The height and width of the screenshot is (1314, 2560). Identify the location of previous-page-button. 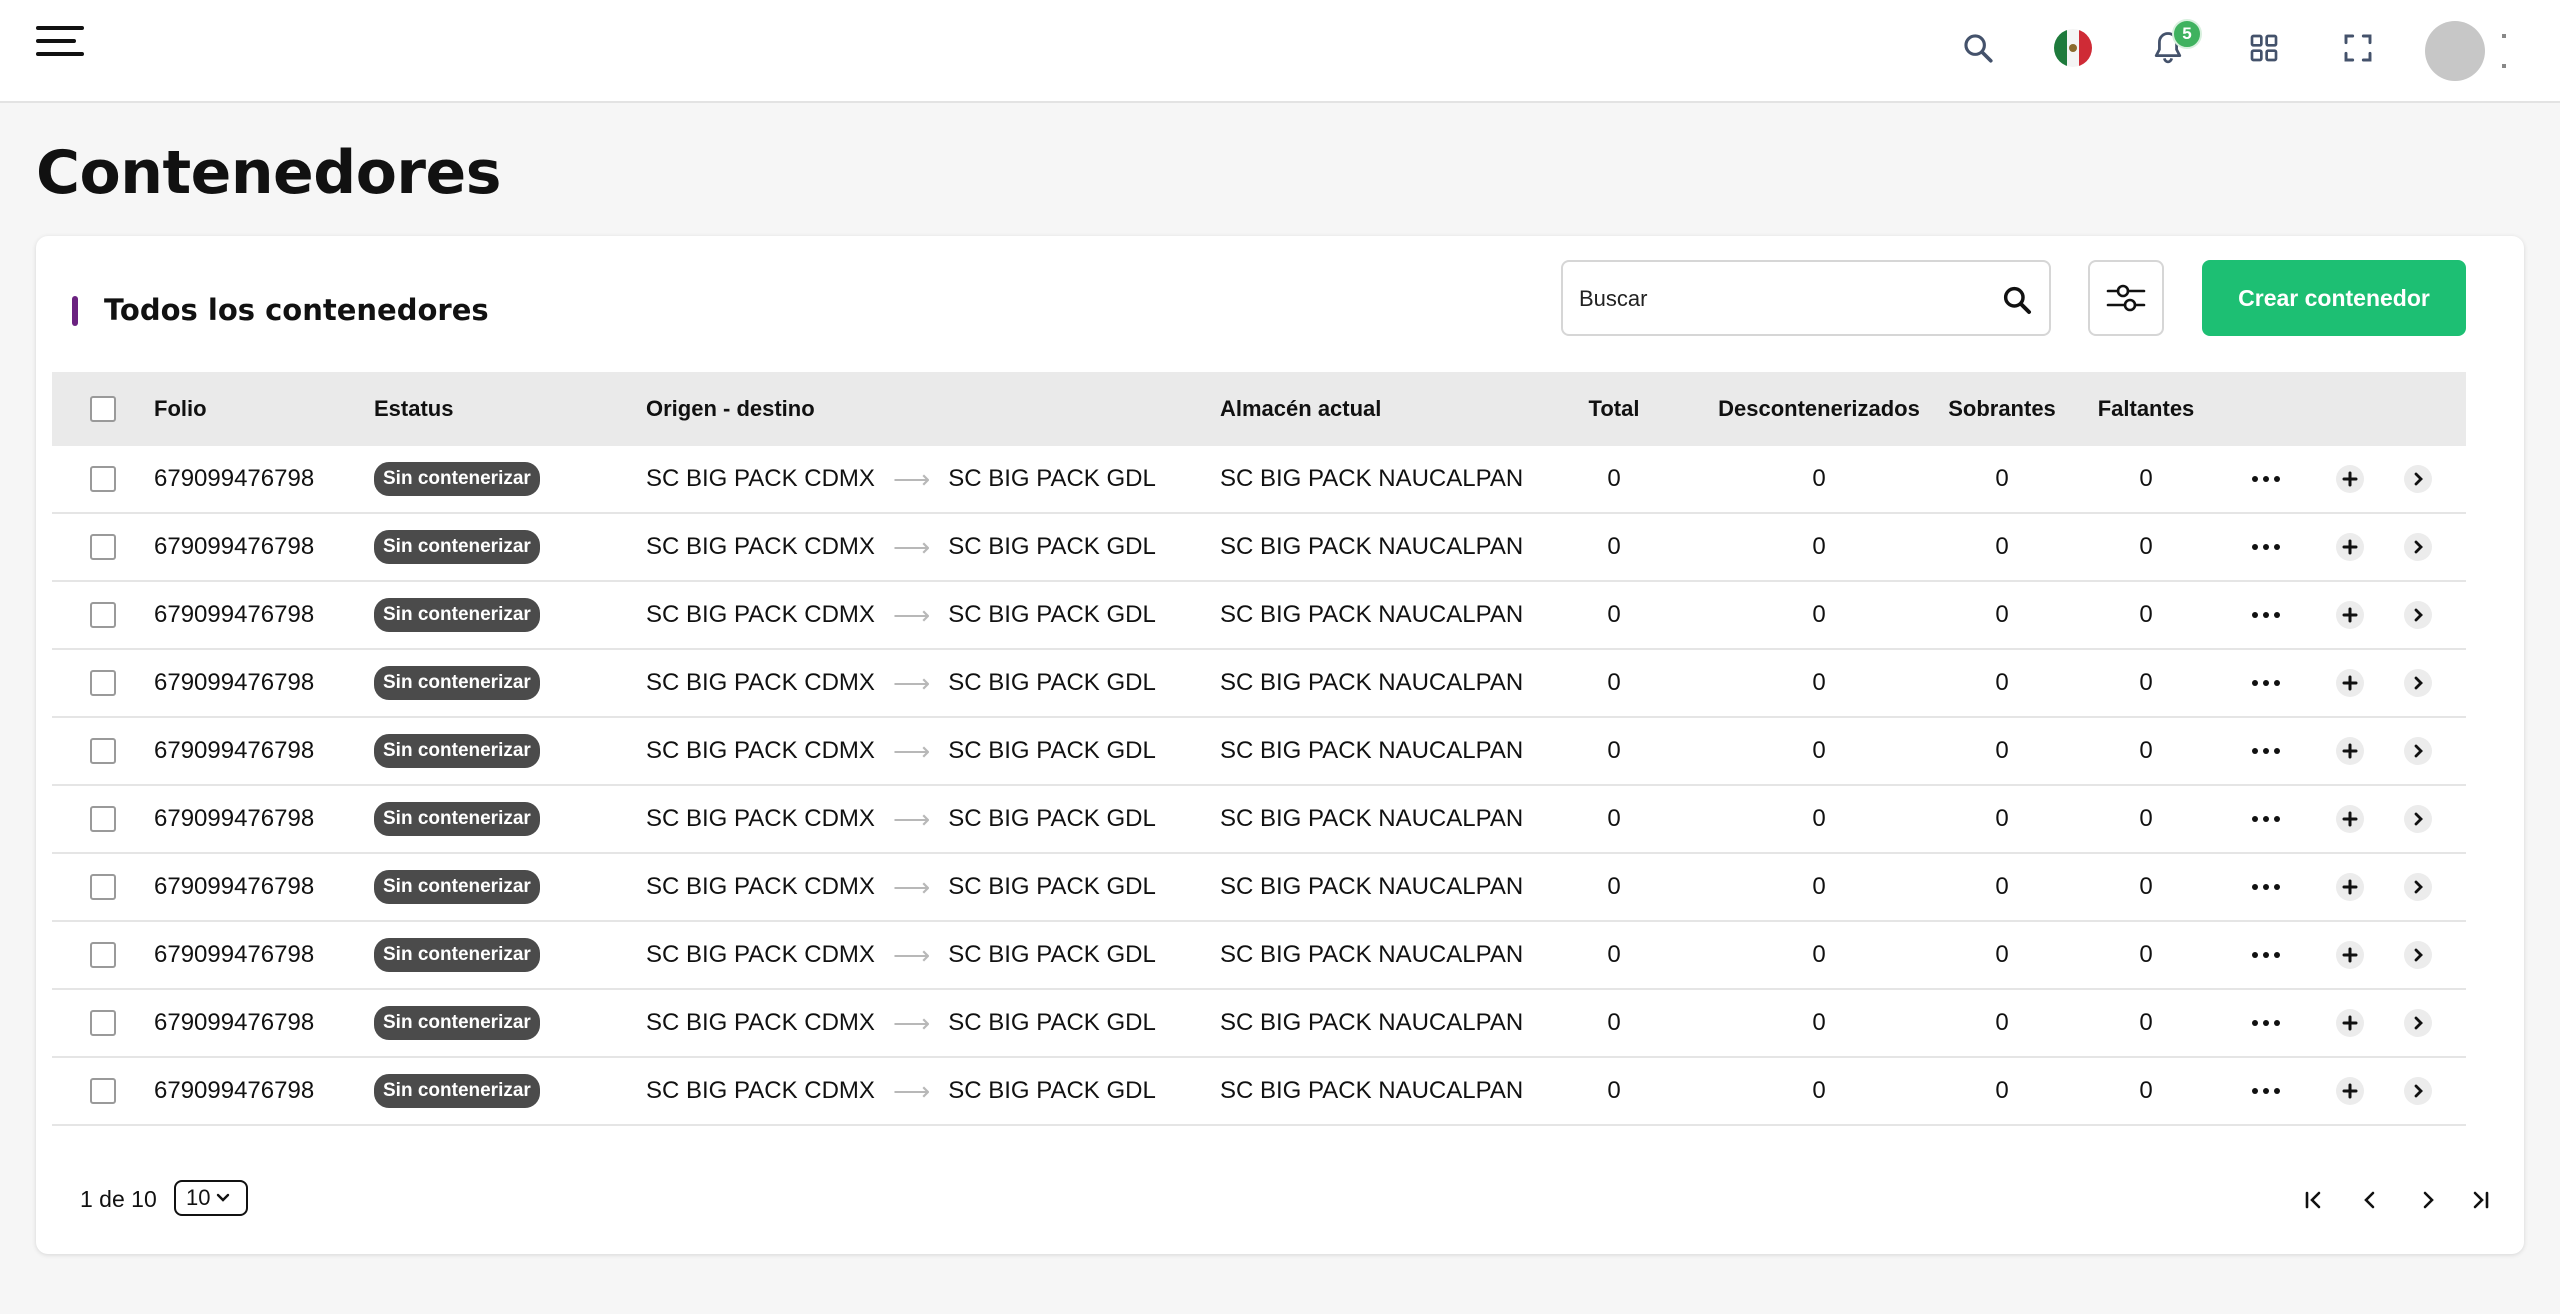
(2370, 1200).